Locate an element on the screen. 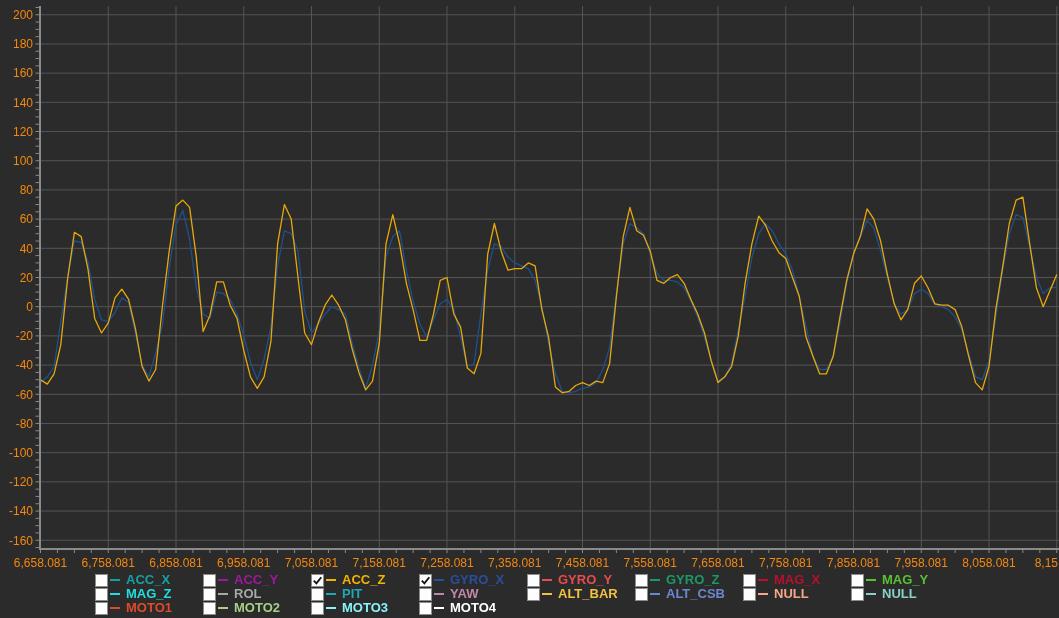 The width and height of the screenshot is (1059, 618). legend-label: MOTO4 is located at coordinates (473, 608).